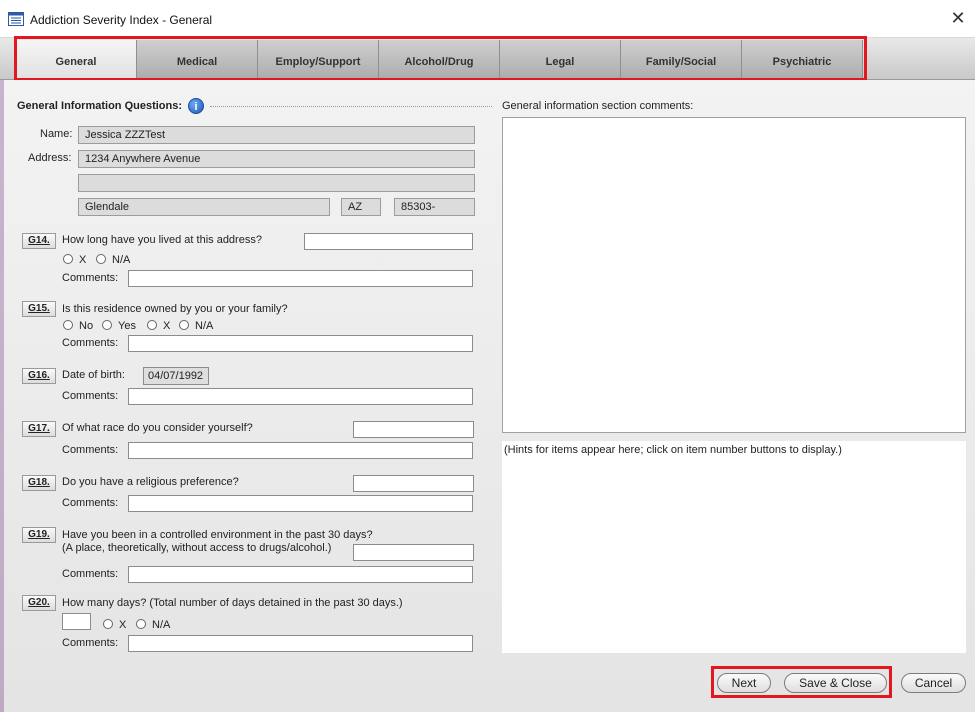 The width and height of the screenshot is (975, 712). I want to click on g15-no-label: No, so click(86, 326).